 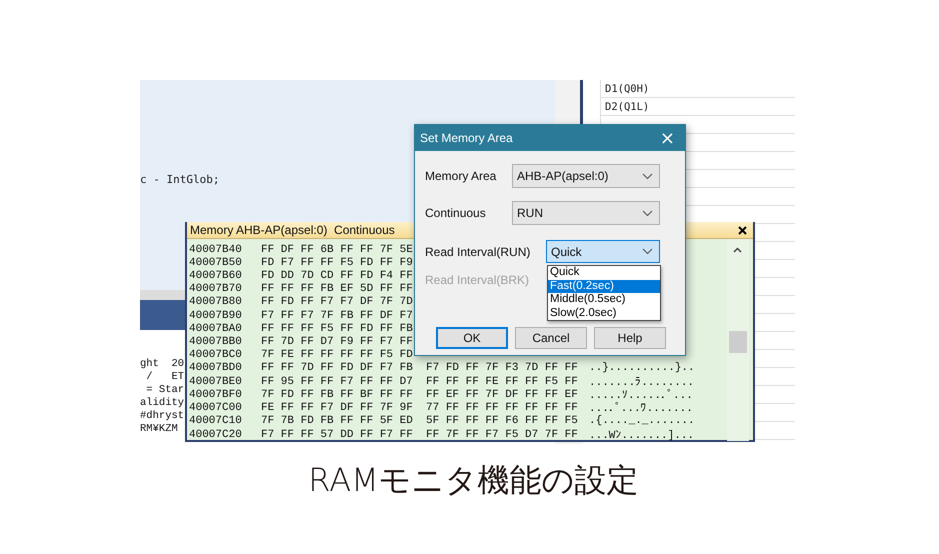 I want to click on memory-address: 40007BC0, so click(x=215, y=355).